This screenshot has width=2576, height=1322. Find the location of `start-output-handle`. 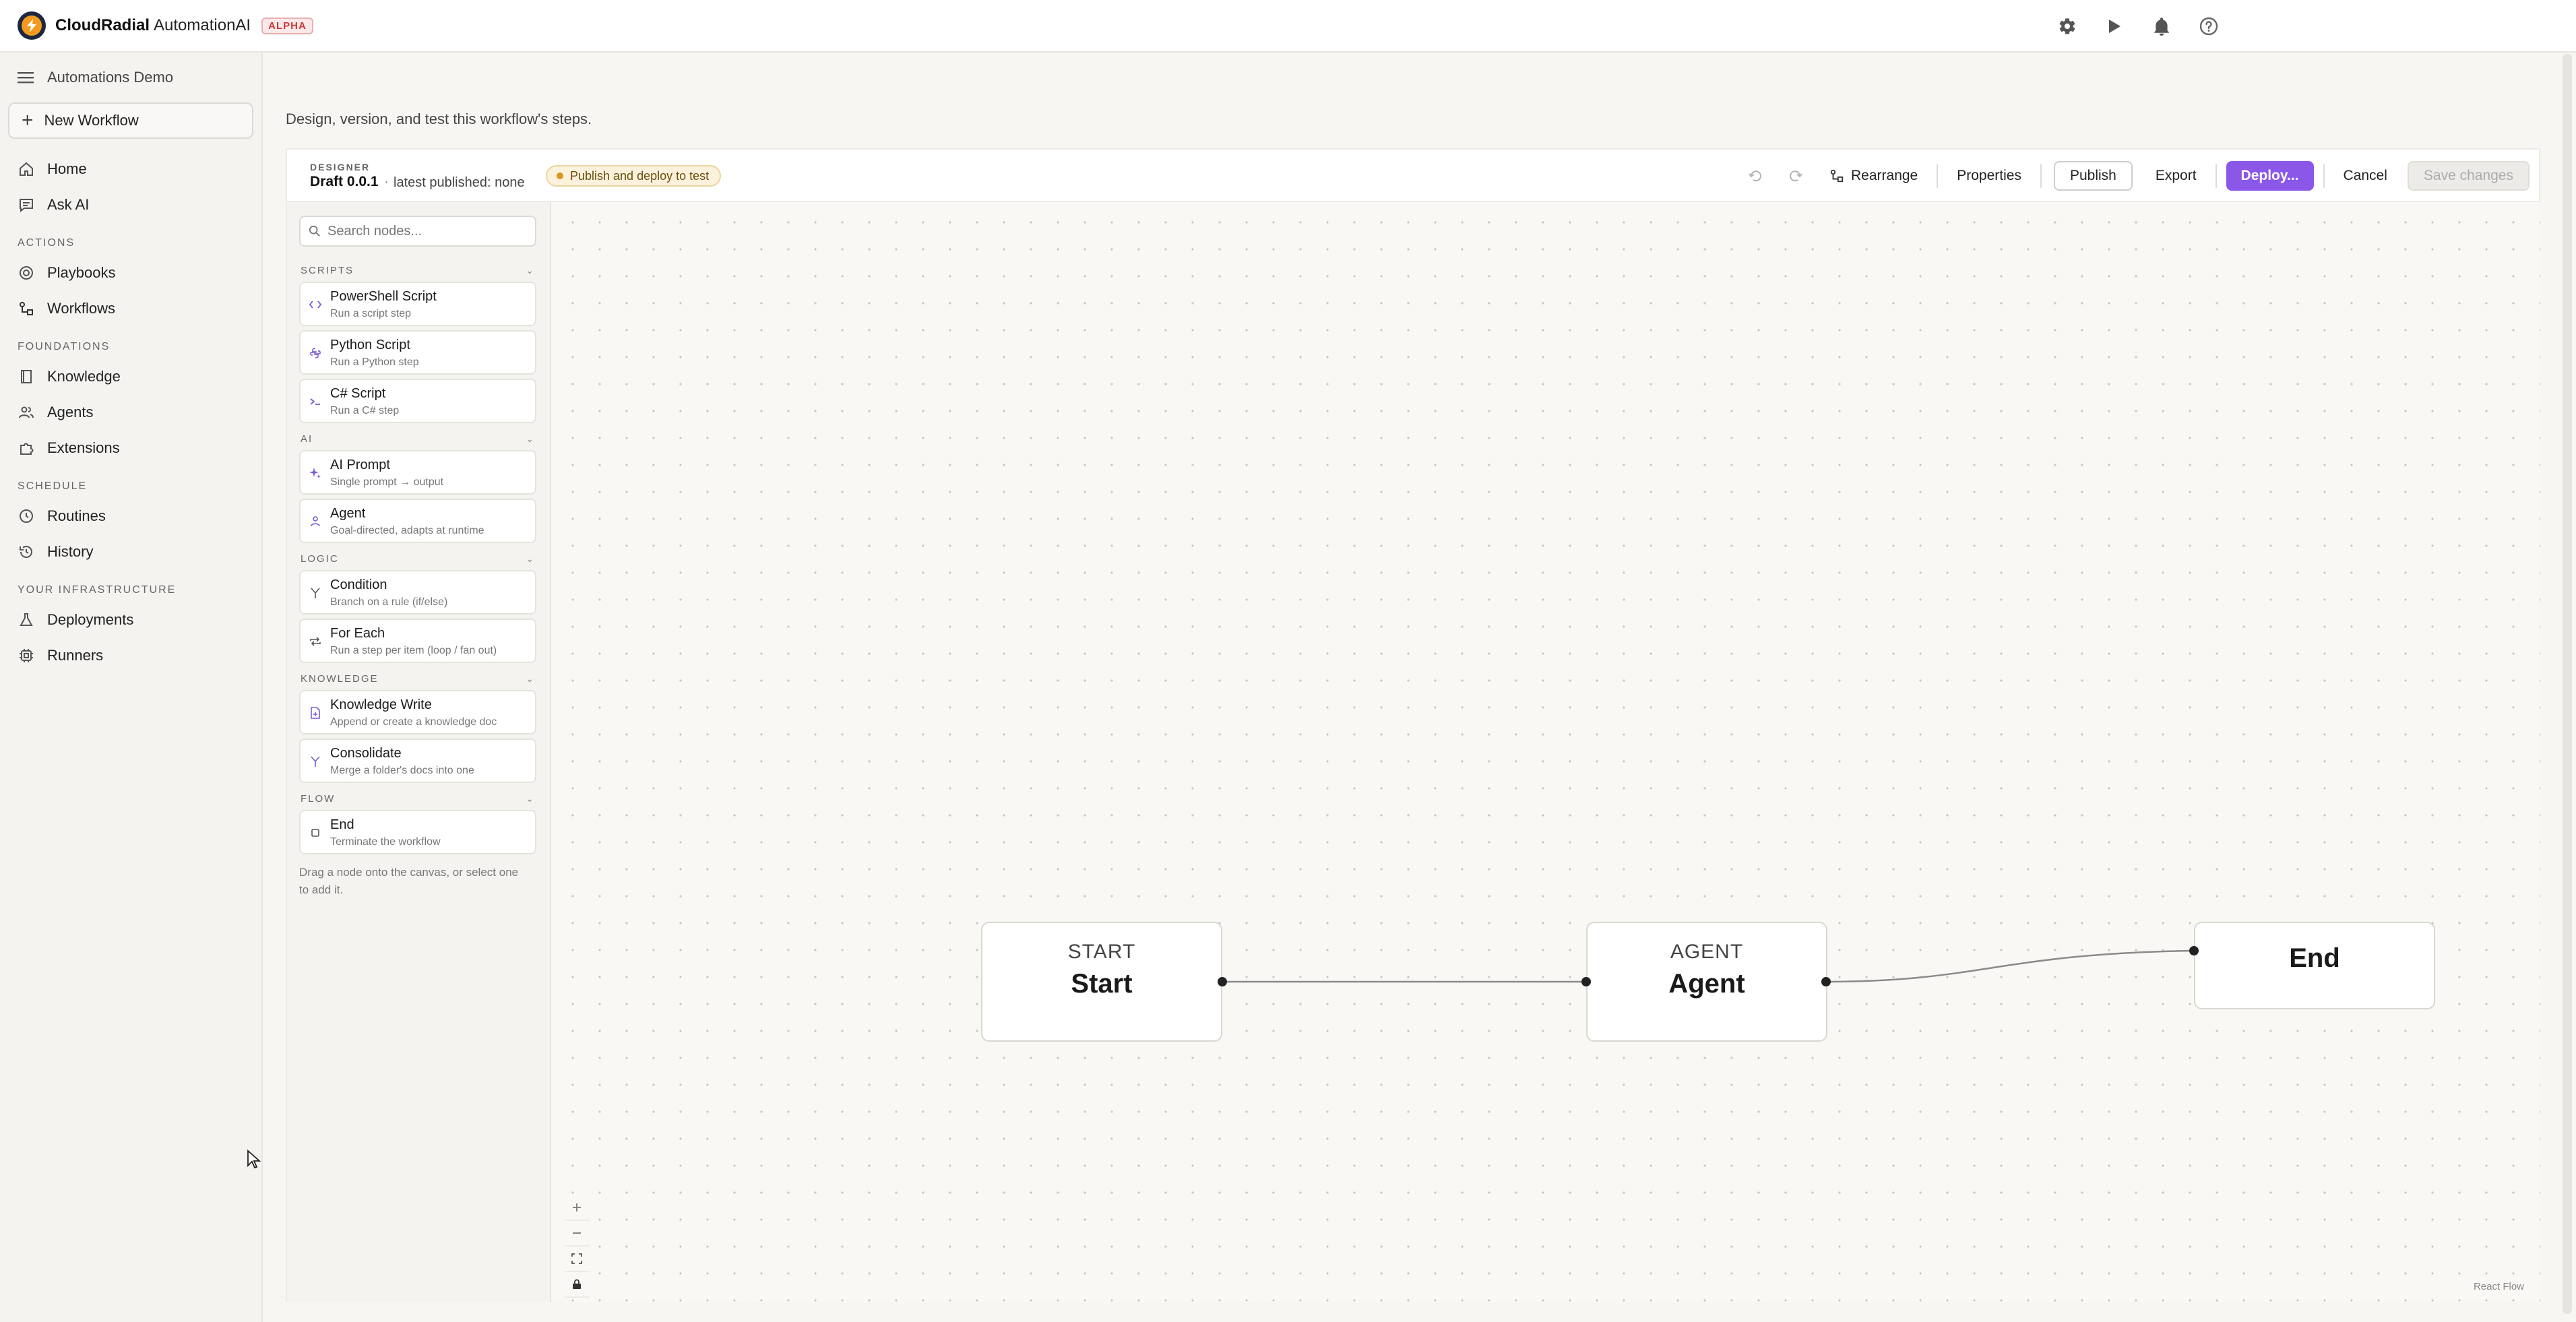

start-output-handle is located at coordinates (1222, 982).